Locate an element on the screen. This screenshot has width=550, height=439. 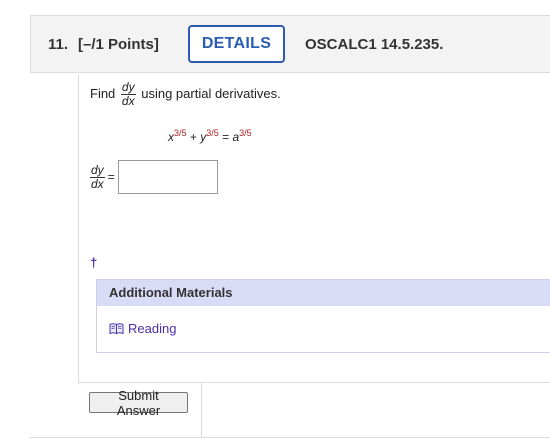
prompt-rest-text: using partial derivatives. is located at coordinates (211, 93).